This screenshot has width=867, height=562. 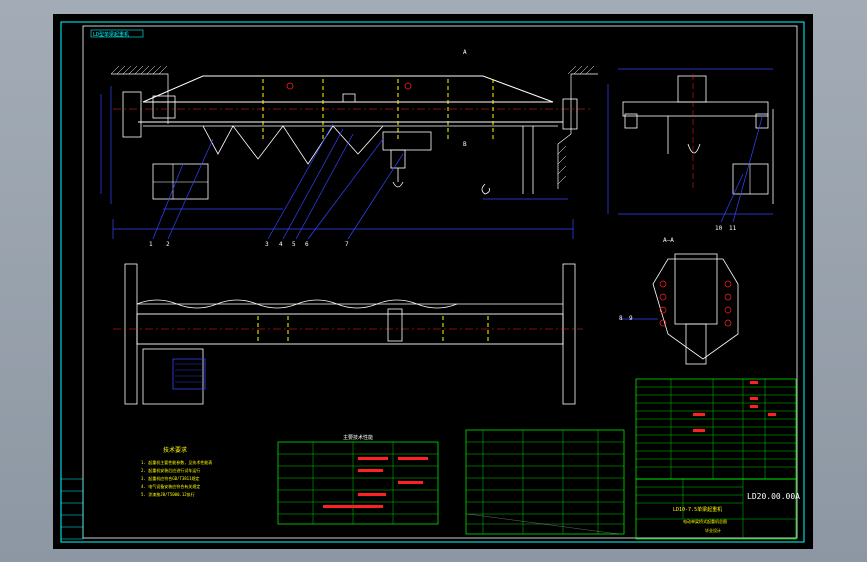 What do you see at coordinates (713, 530) in the screenshot?
I see `titleblock-school: 毕业设计` at bounding box center [713, 530].